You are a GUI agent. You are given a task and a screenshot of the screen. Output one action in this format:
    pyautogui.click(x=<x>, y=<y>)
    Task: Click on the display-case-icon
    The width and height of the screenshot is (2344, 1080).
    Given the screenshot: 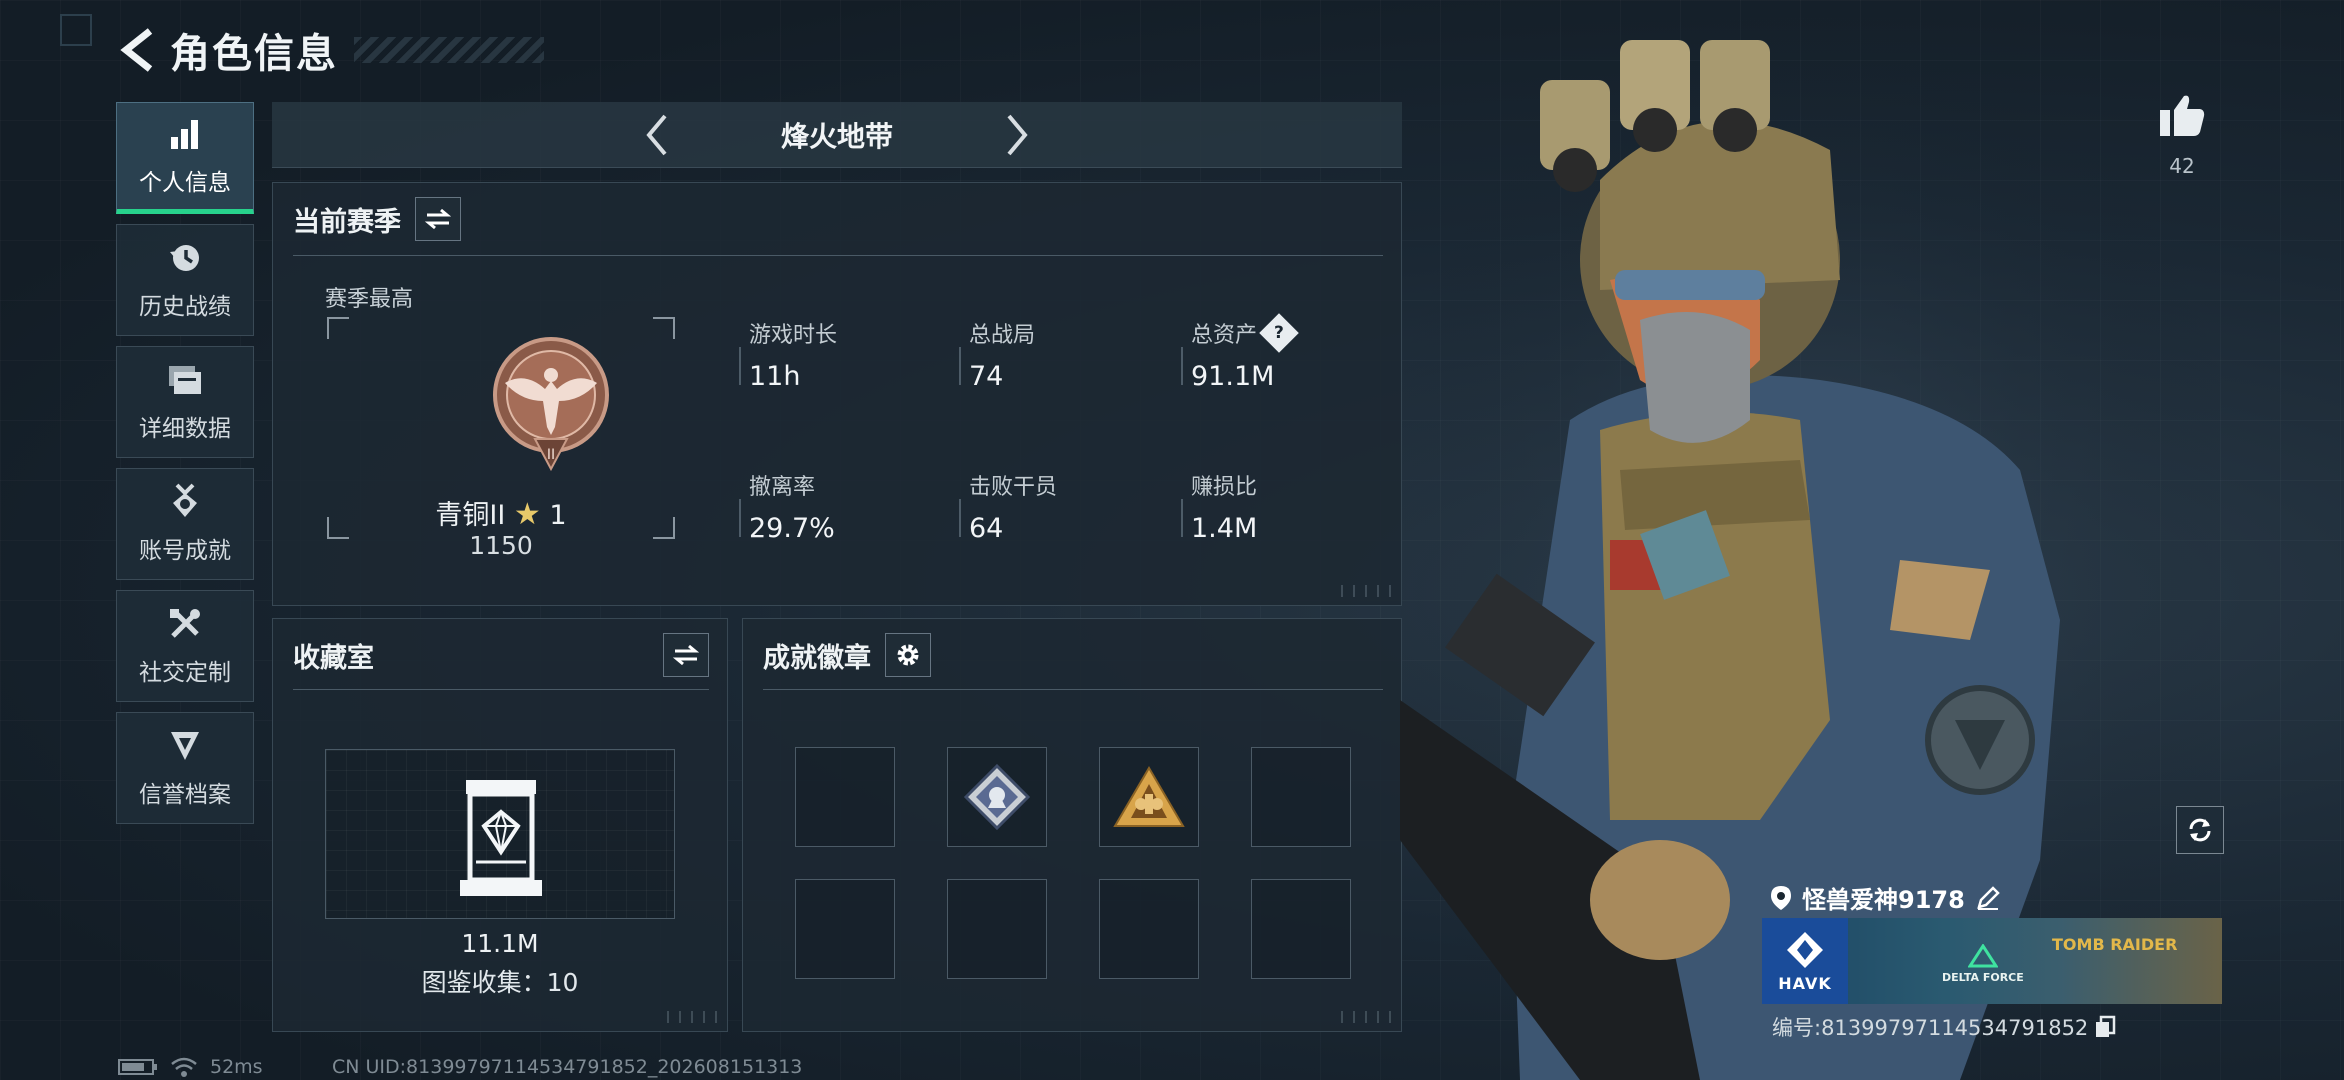 What is the action you would take?
    pyautogui.click(x=501, y=838)
    